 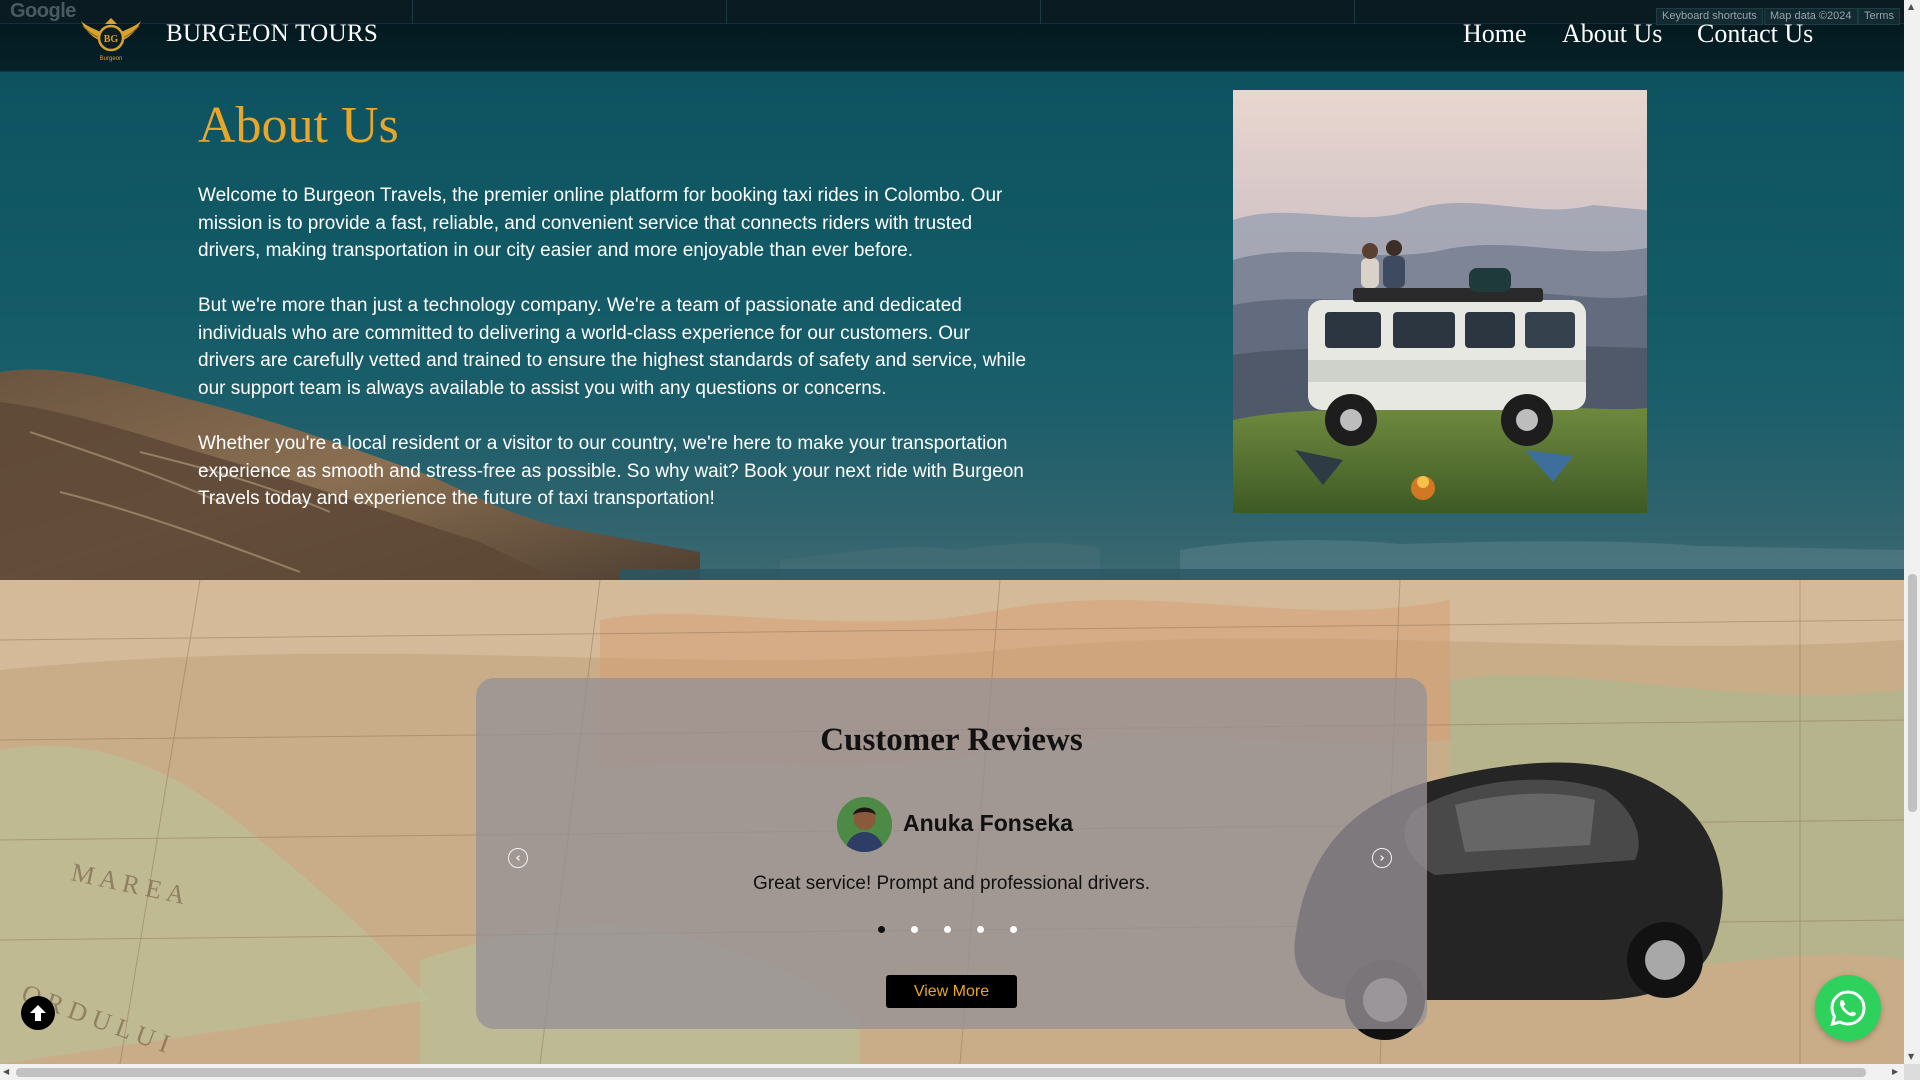 What do you see at coordinates (298, 125) in the screenshot?
I see `about-title: About Us` at bounding box center [298, 125].